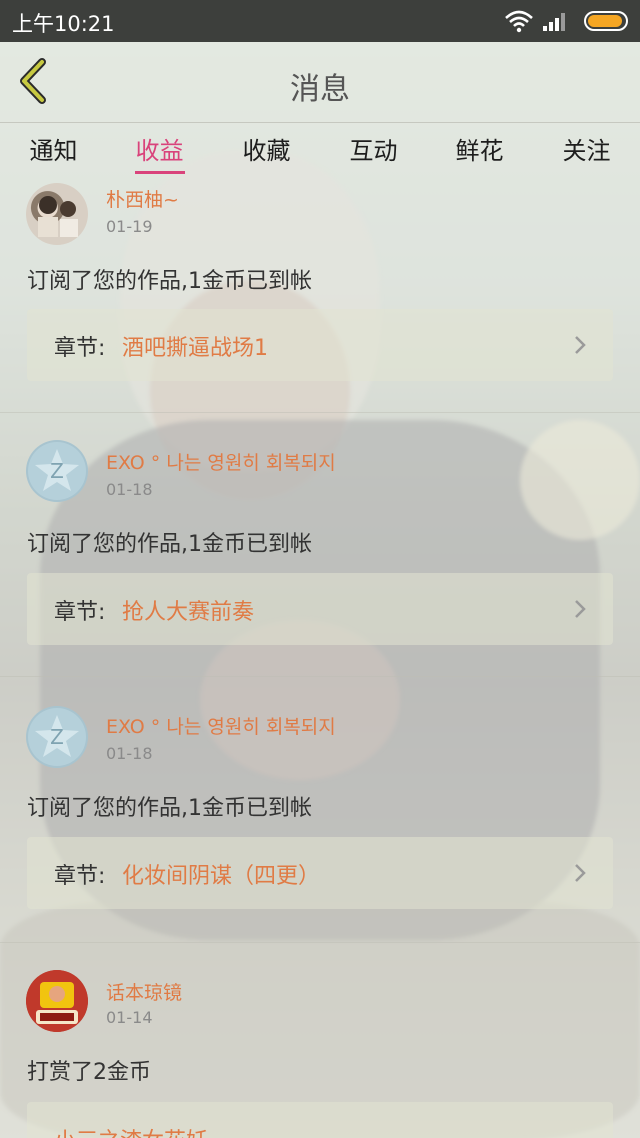 The height and width of the screenshot is (1138, 640). I want to click on tab-bar: 通知 收益 收藏 互动 鲜花 关注, so click(320, 149).